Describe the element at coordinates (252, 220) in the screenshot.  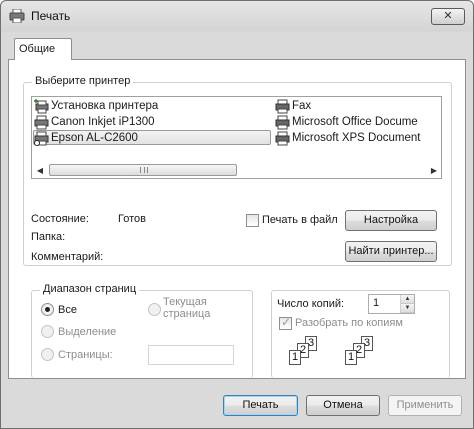
I see `print-to-file-checkbox` at that location.